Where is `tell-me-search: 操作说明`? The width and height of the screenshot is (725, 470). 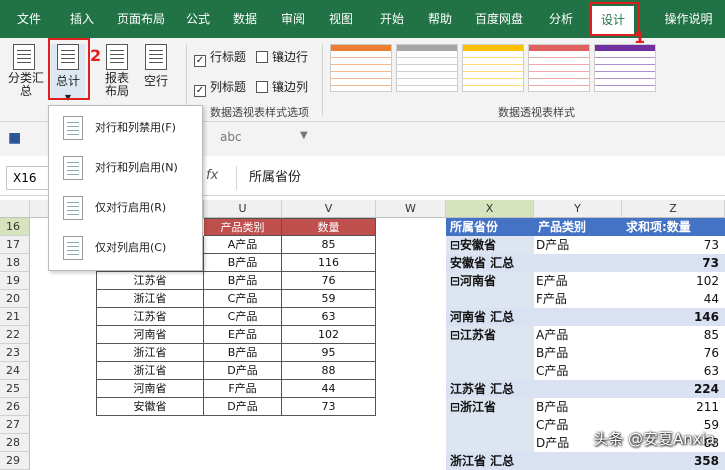 tell-me-search: 操作说明 is located at coordinates (688, 19).